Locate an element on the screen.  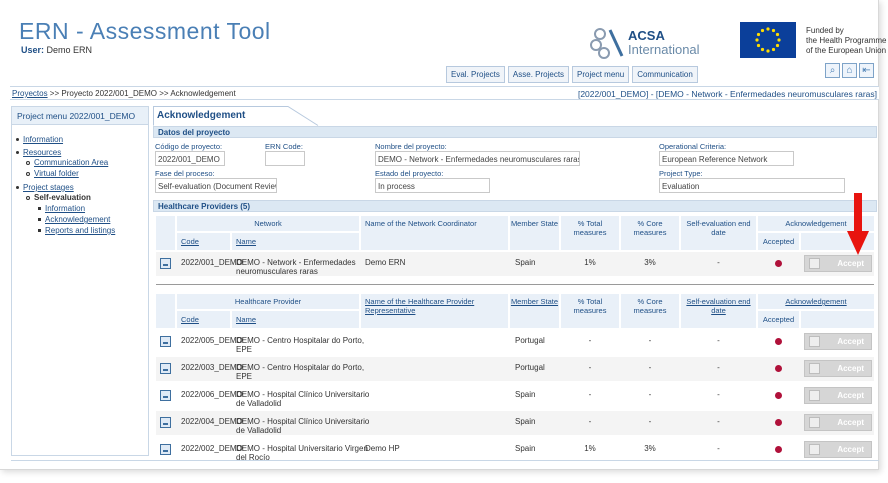
code-header-label: Code is located at coordinates (190, 319).